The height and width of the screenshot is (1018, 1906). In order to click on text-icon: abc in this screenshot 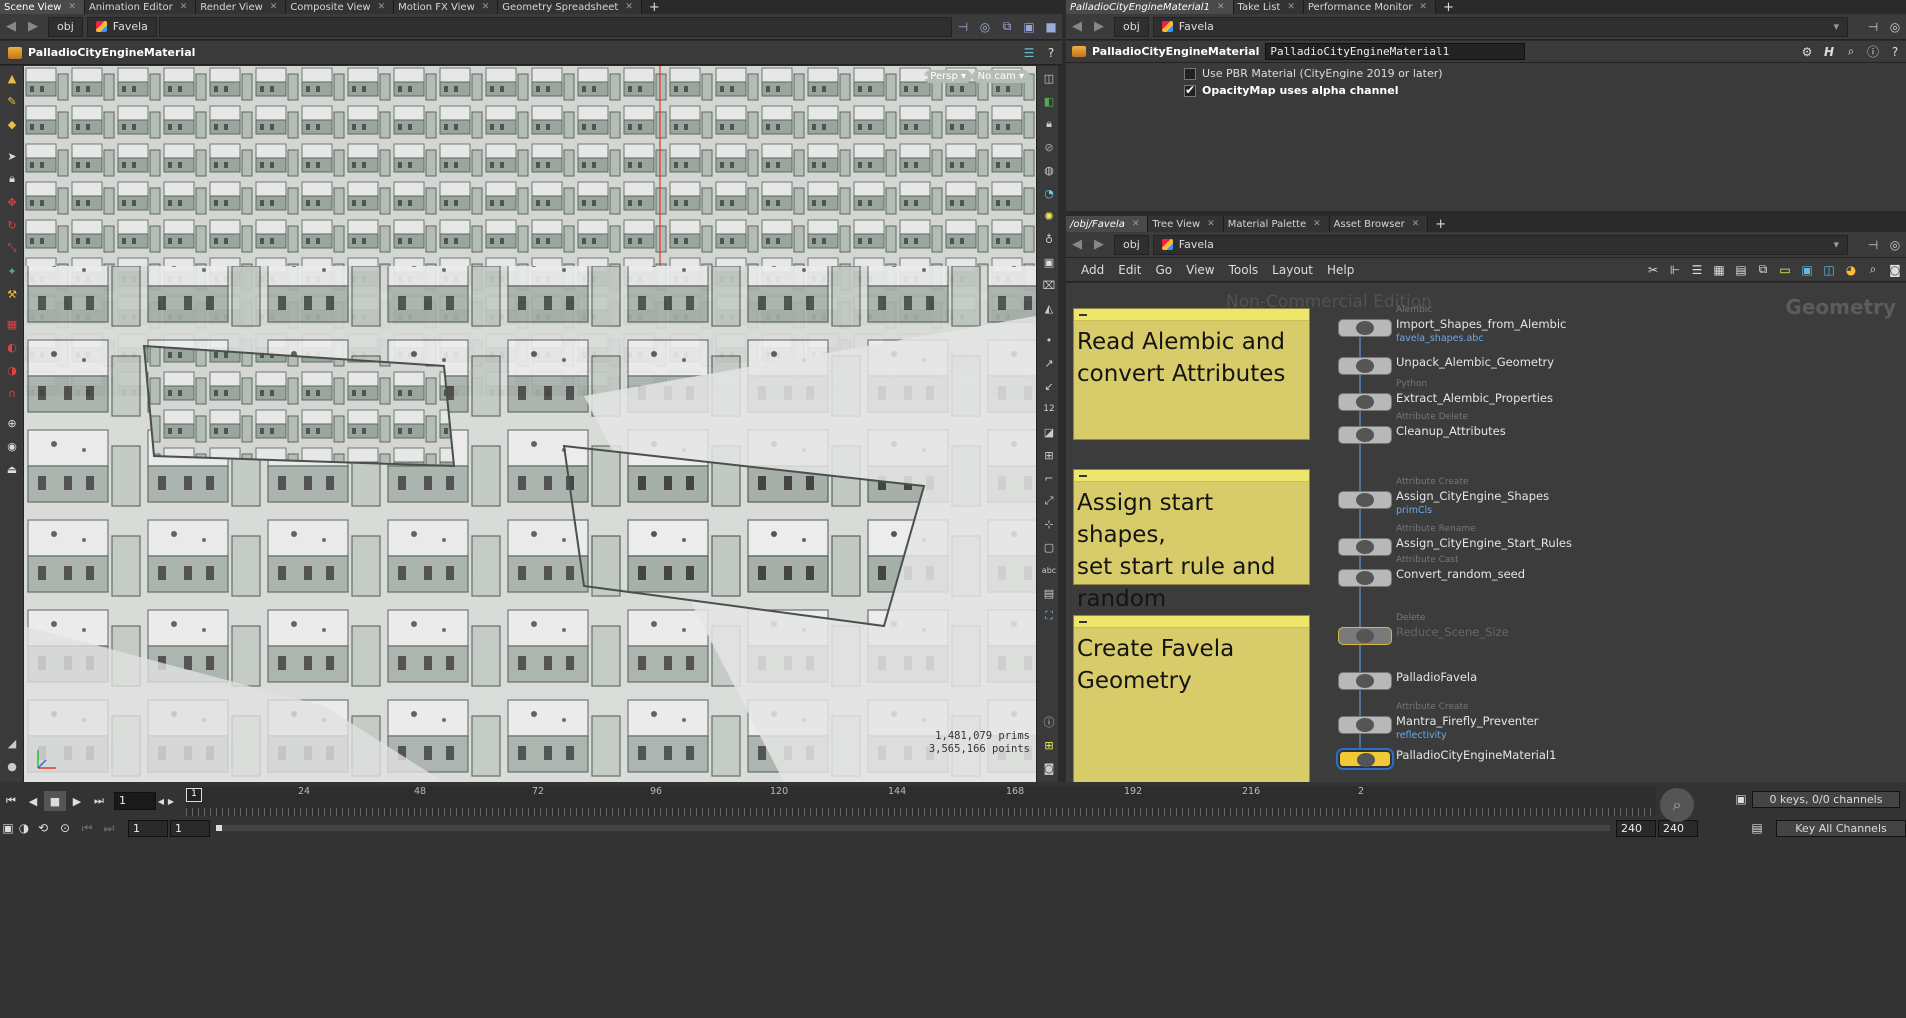, I will do `click(1049, 570)`.